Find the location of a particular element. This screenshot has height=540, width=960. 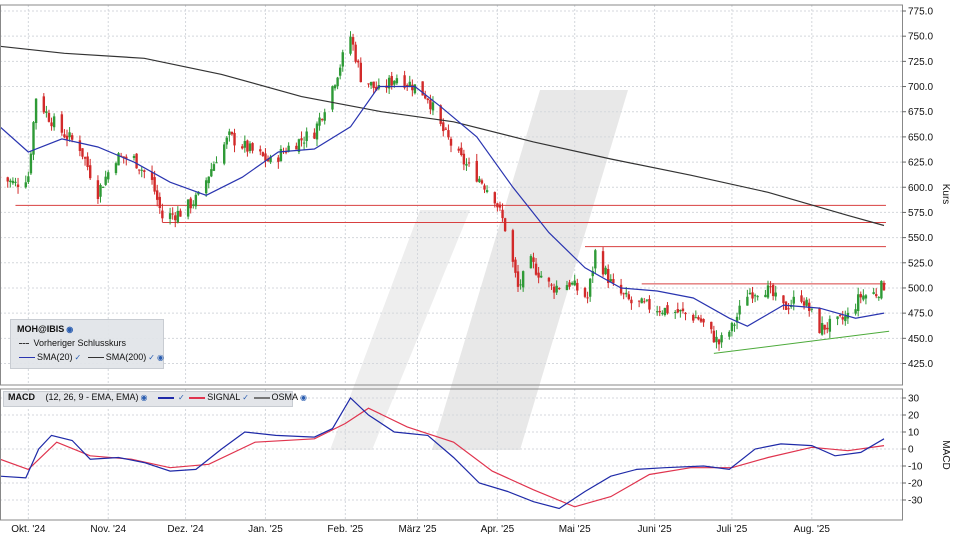

x-tick-label: Aug. '25 is located at coordinates (812, 529).